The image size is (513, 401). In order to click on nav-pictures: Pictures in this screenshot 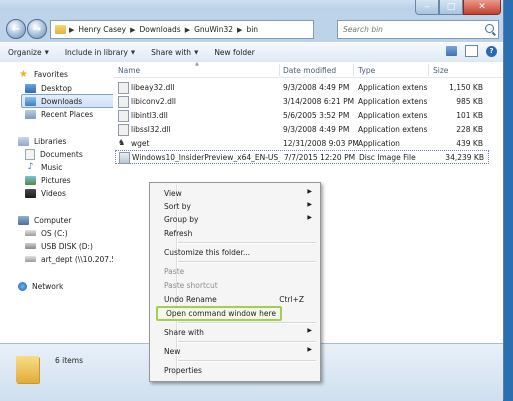, I will do `click(48, 180)`.